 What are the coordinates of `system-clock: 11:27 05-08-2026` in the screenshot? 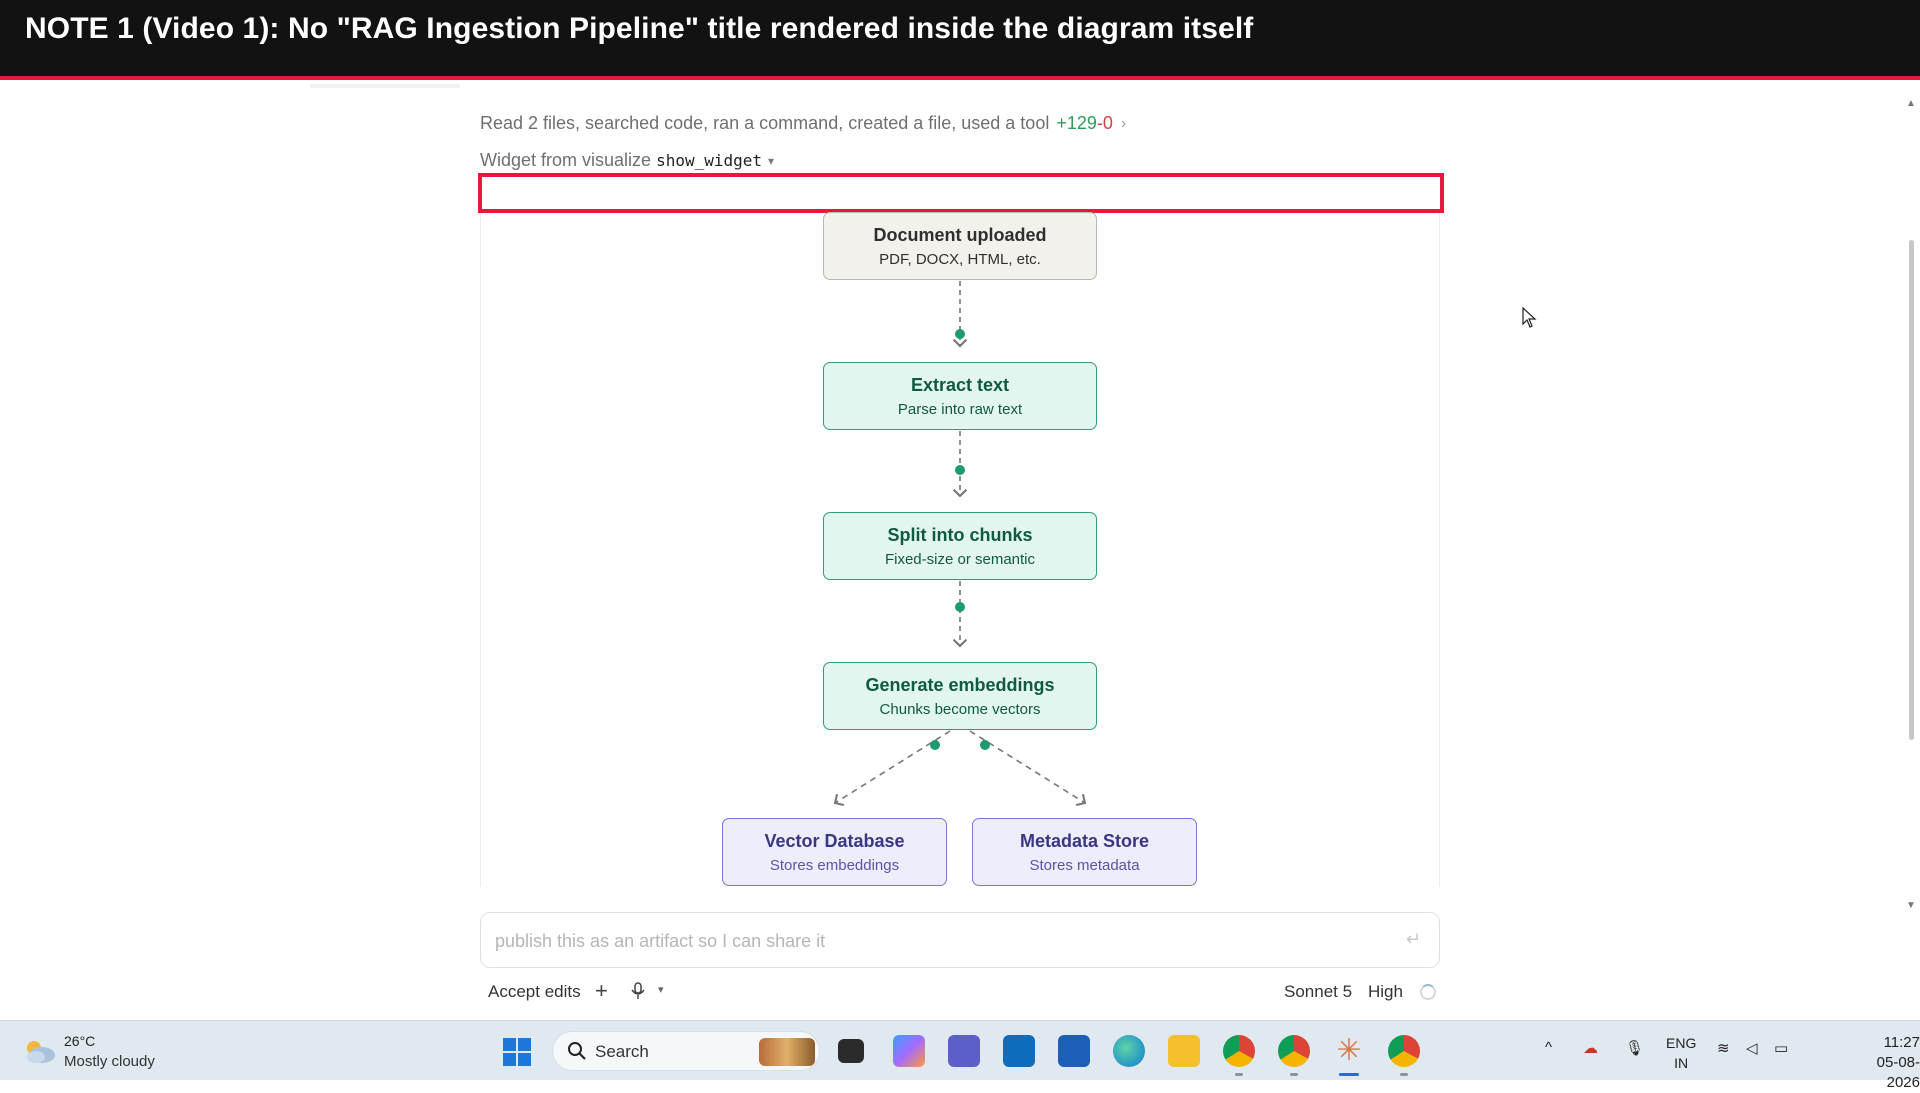 It's located at (1882, 1063).